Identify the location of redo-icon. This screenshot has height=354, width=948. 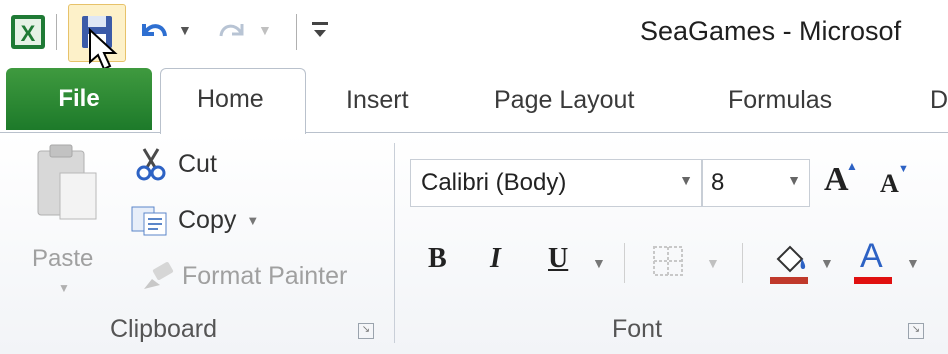
(231, 30).